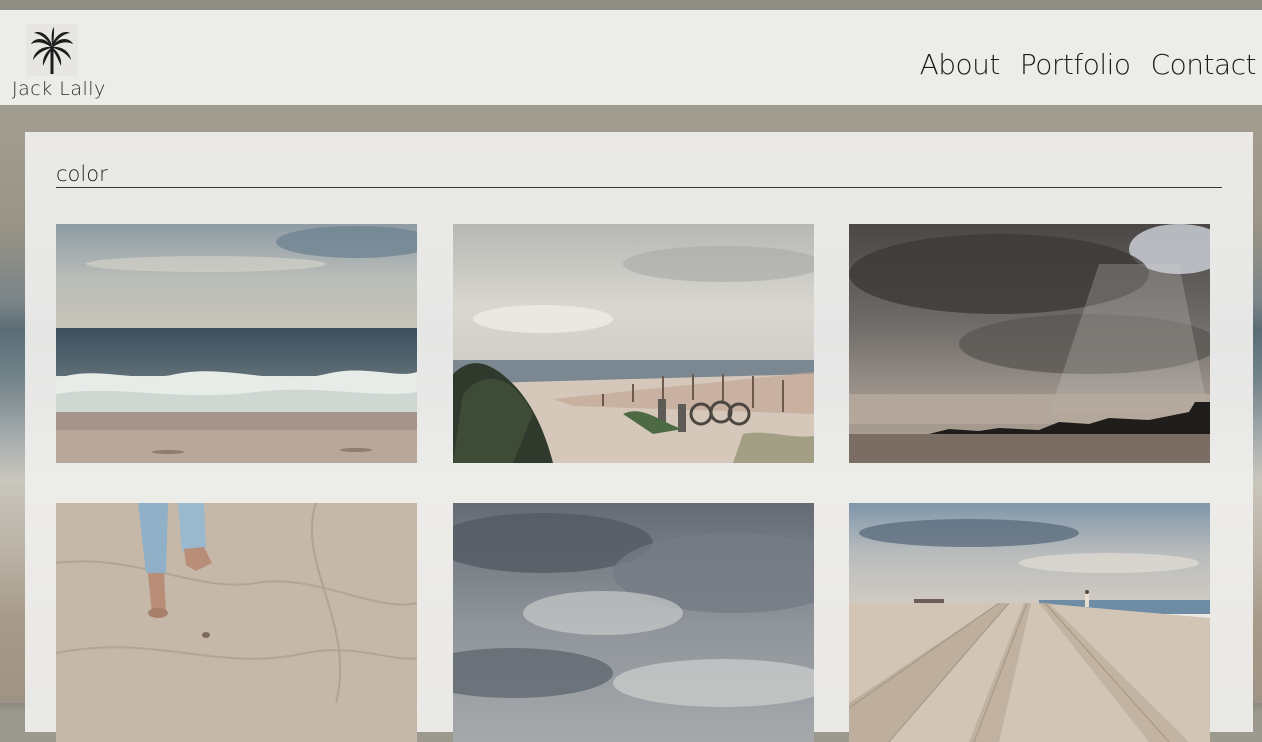 The image size is (1262, 742). What do you see at coordinates (1204, 64) in the screenshot?
I see `nav-contact: Contact` at bounding box center [1204, 64].